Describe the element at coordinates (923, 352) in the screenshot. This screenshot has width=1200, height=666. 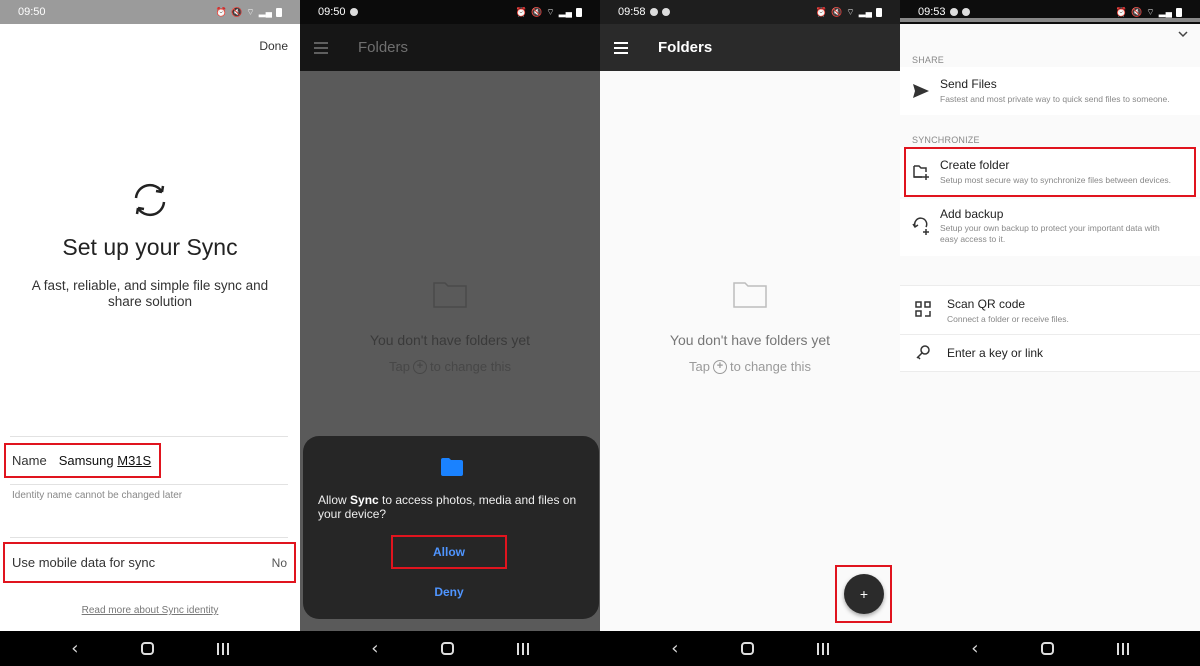
I see `key-icon` at that location.